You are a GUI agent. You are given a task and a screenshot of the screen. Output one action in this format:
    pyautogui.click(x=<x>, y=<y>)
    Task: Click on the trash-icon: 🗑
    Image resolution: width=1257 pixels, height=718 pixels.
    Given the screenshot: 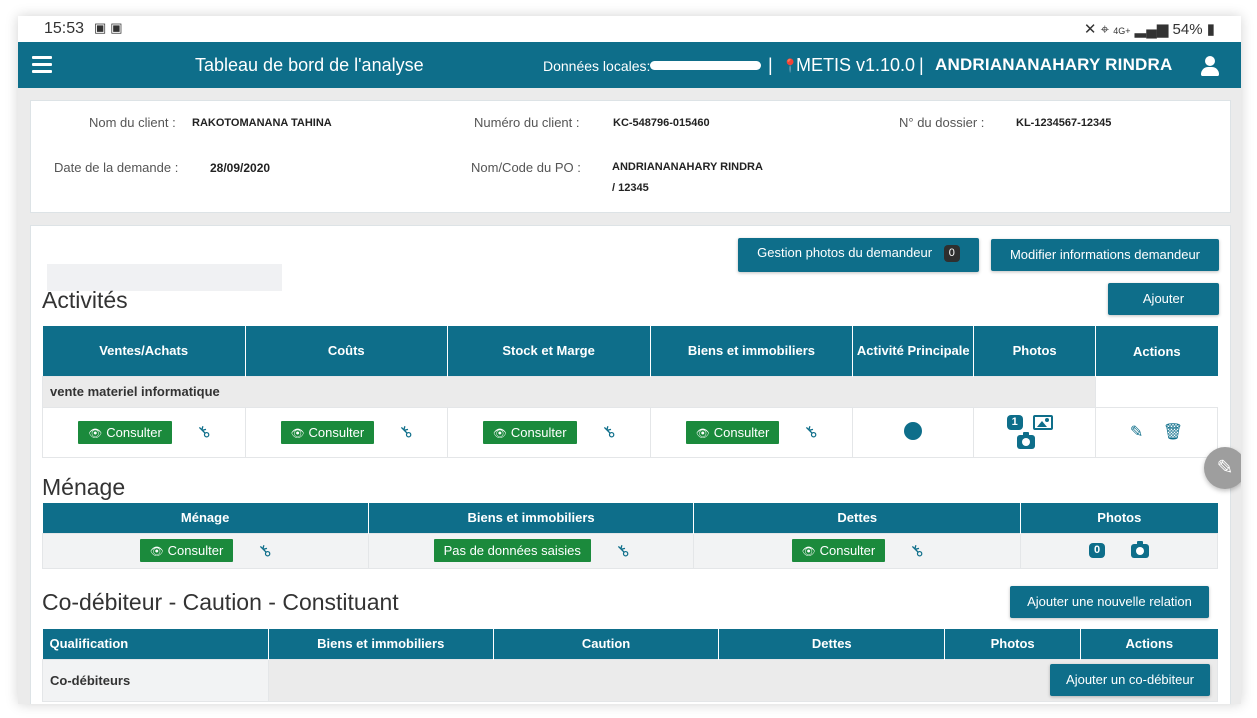 What is the action you would take?
    pyautogui.click(x=1173, y=432)
    